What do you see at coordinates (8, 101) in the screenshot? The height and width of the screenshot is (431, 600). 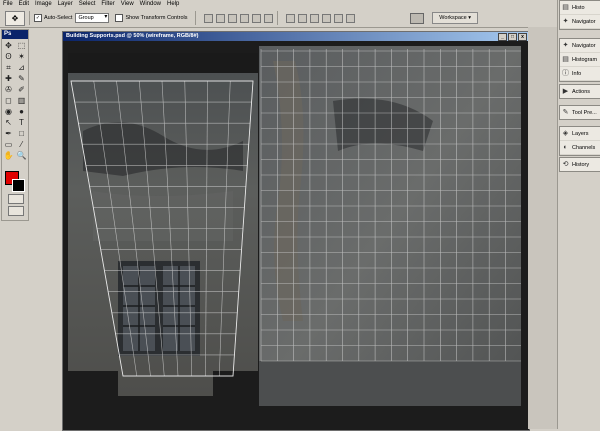 I see `eraser-tool: ◻` at bounding box center [8, 101].